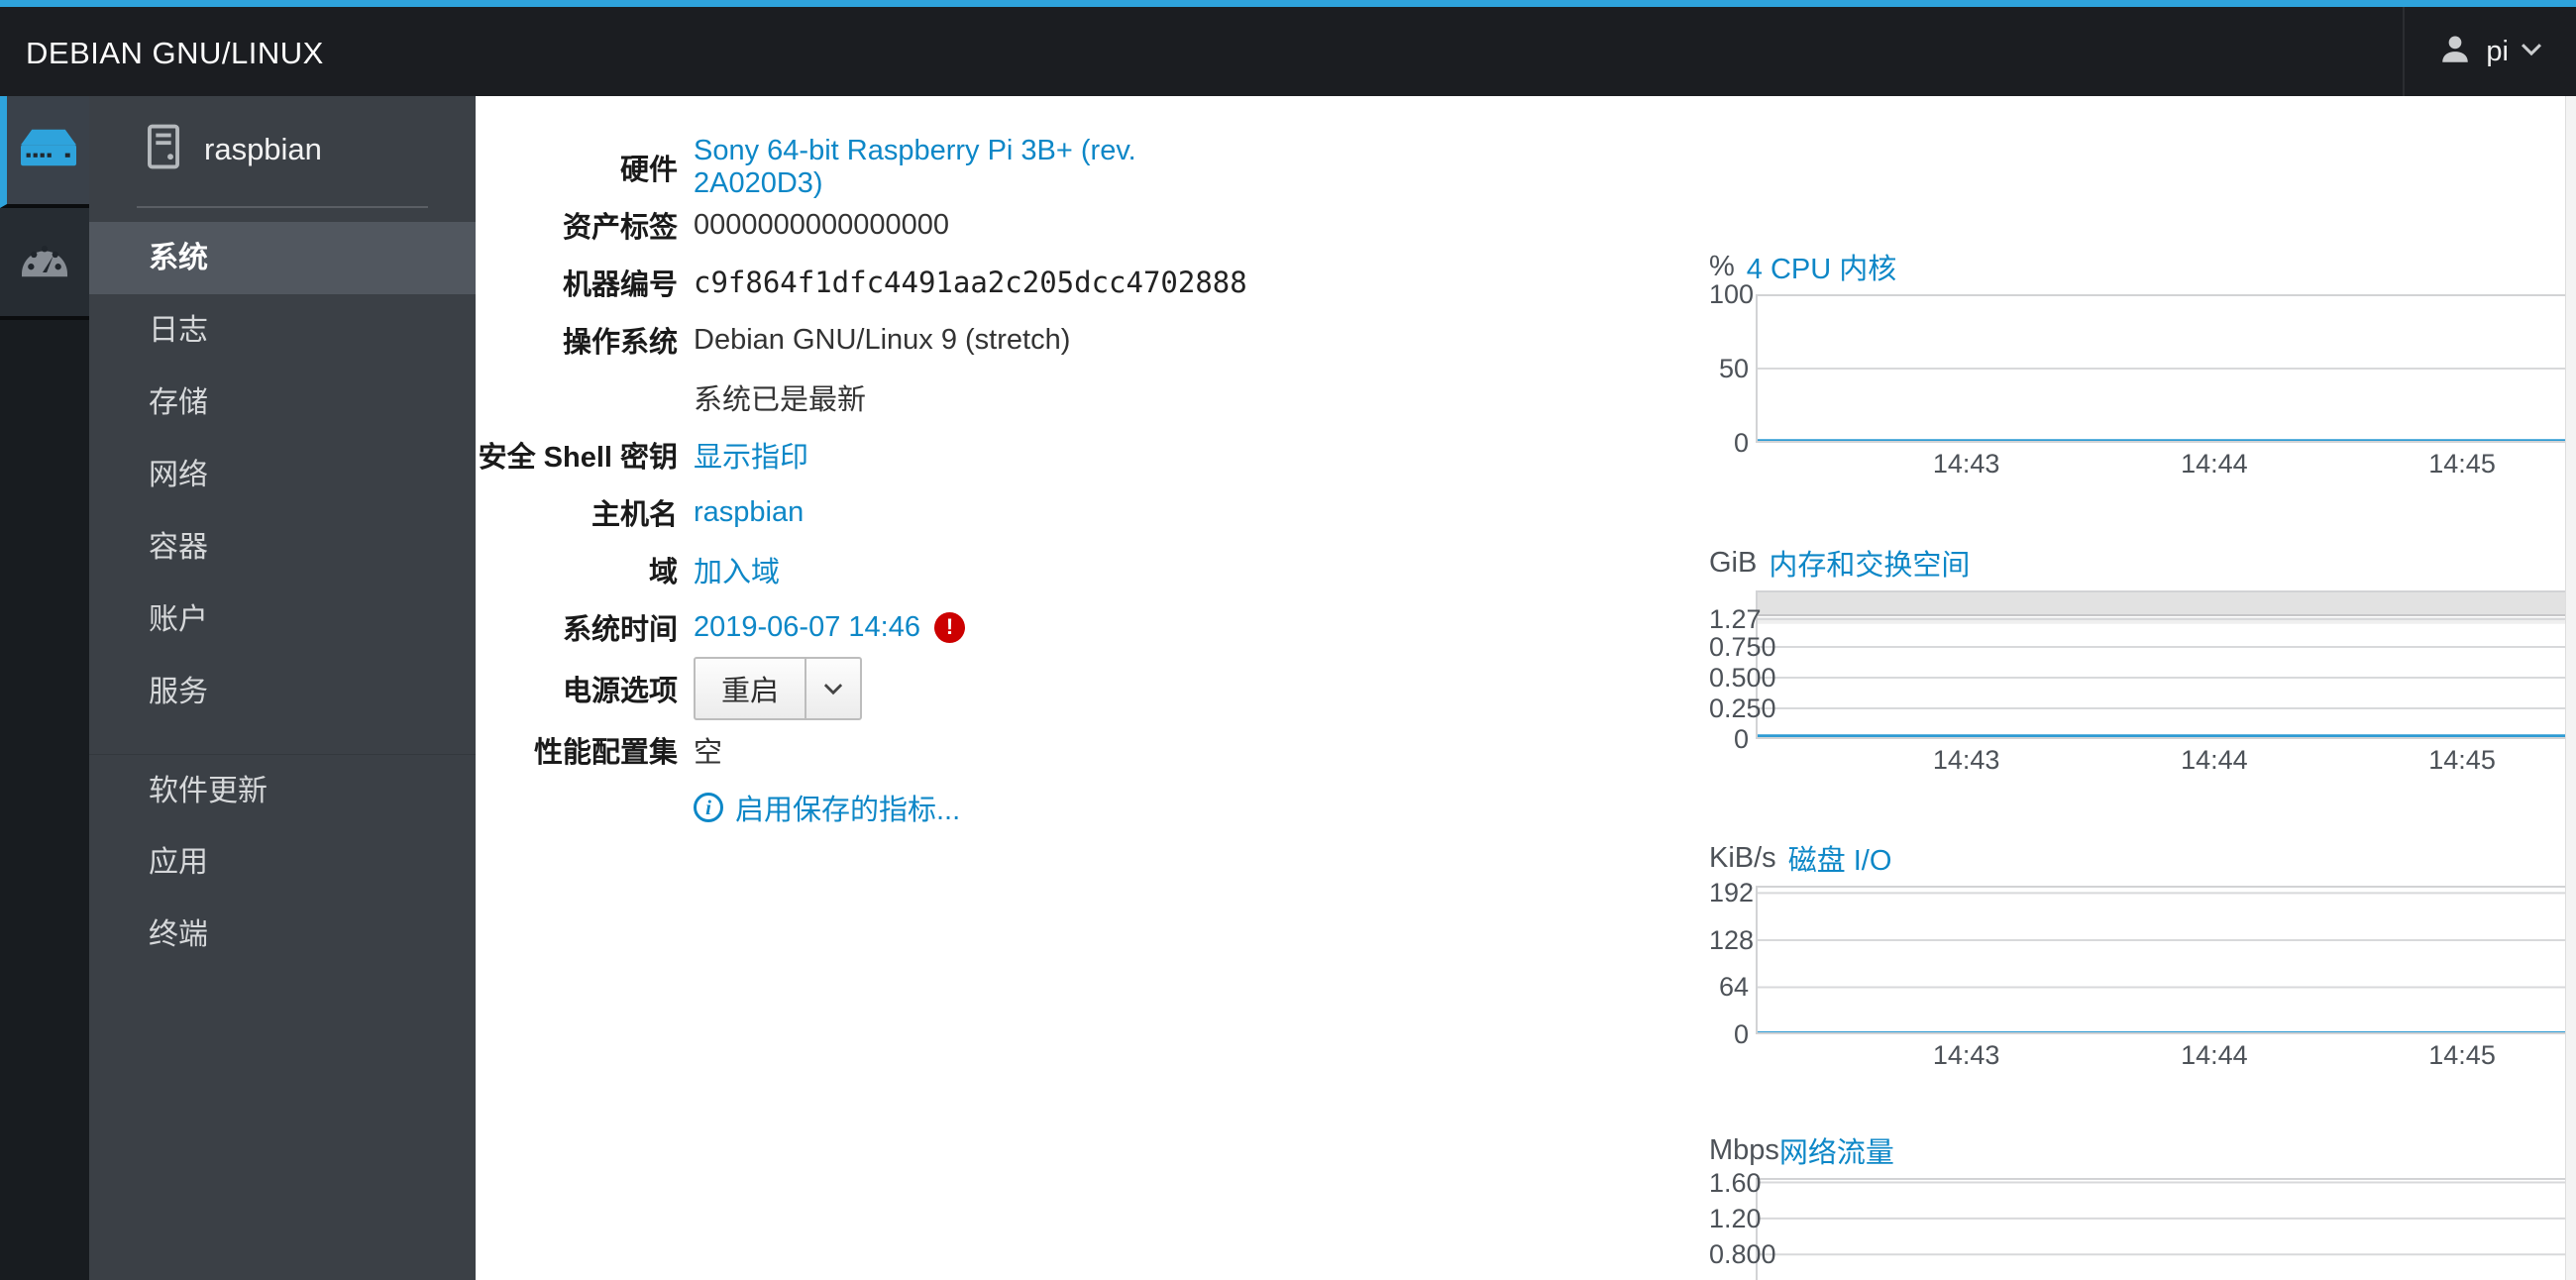 This screenshot has height=1280, width=2576. I want to click on field-row-machine-id: 机器编号 c9f864f1dfc4491aa2c205dcc4702888, so click(862, 282).